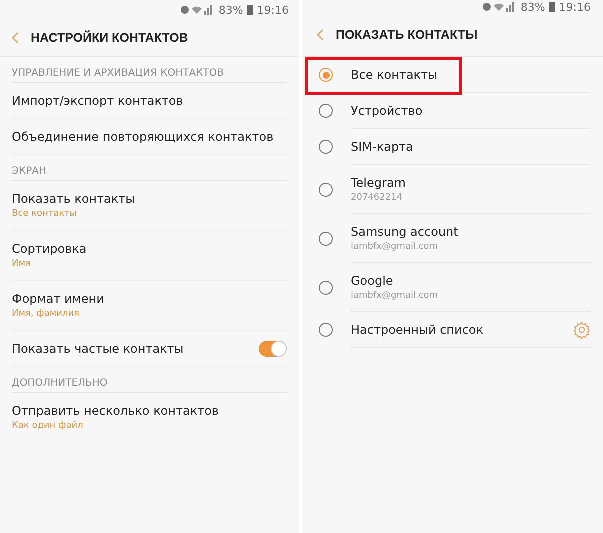 The height and width of the screenshot is (533, 603). What do you see at coordinates (149, 380) in the screenshot?
I see `section-header: ДОПОЛНИТЕЛЬНО` at bounding box center [149, 380].